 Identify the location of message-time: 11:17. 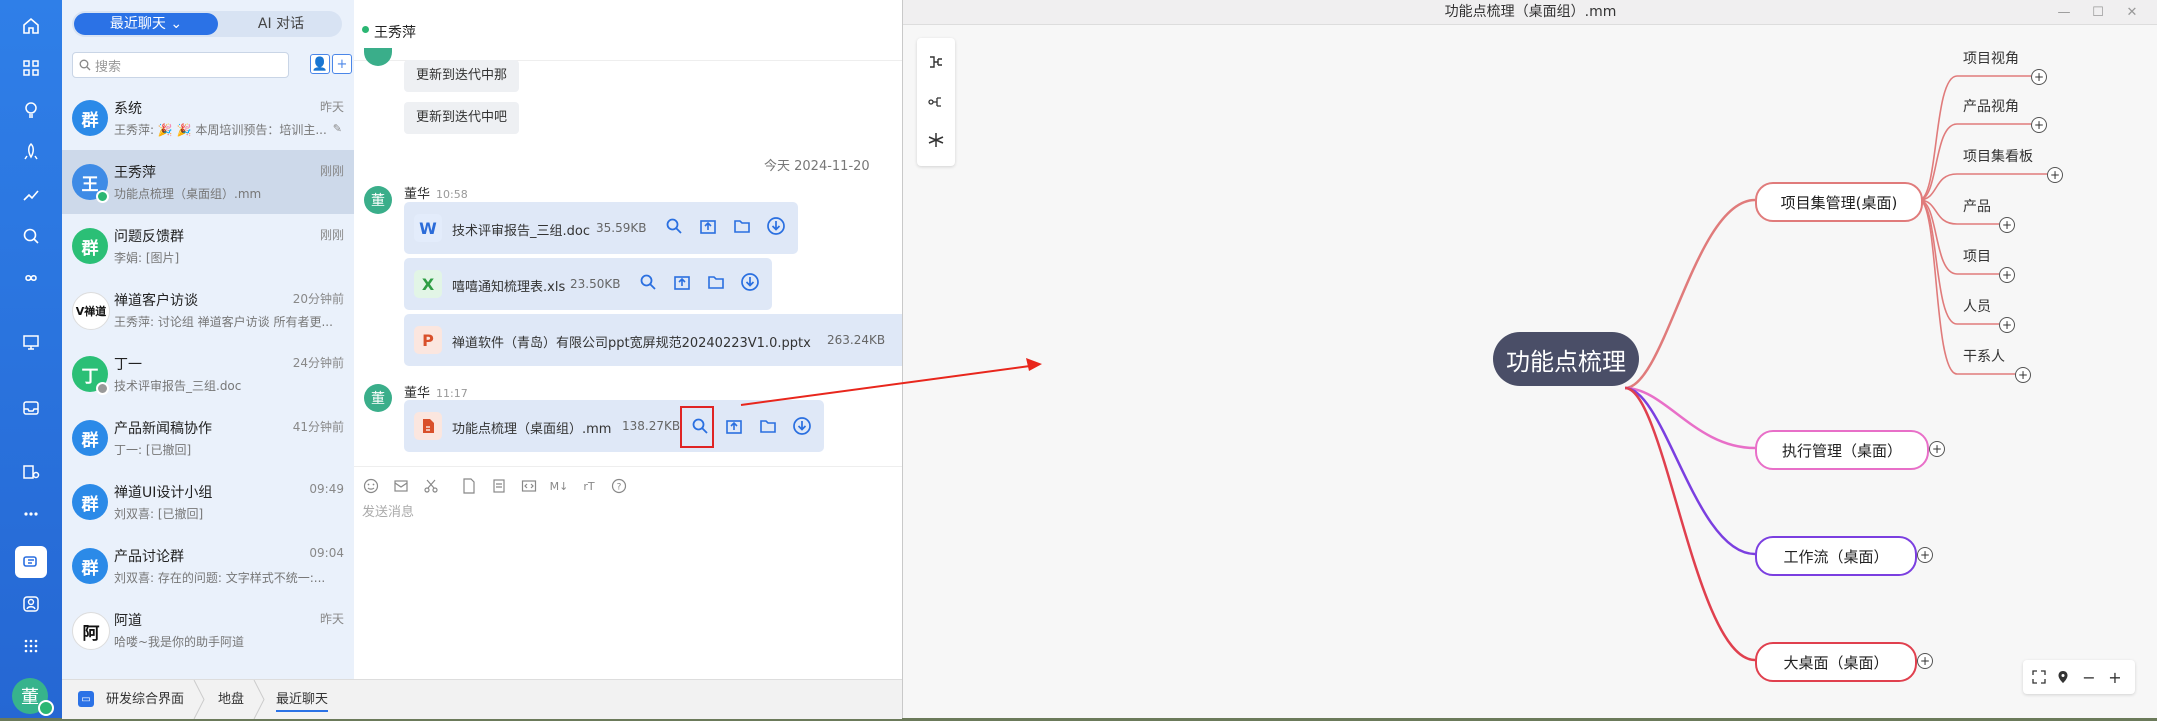
(452, 393).